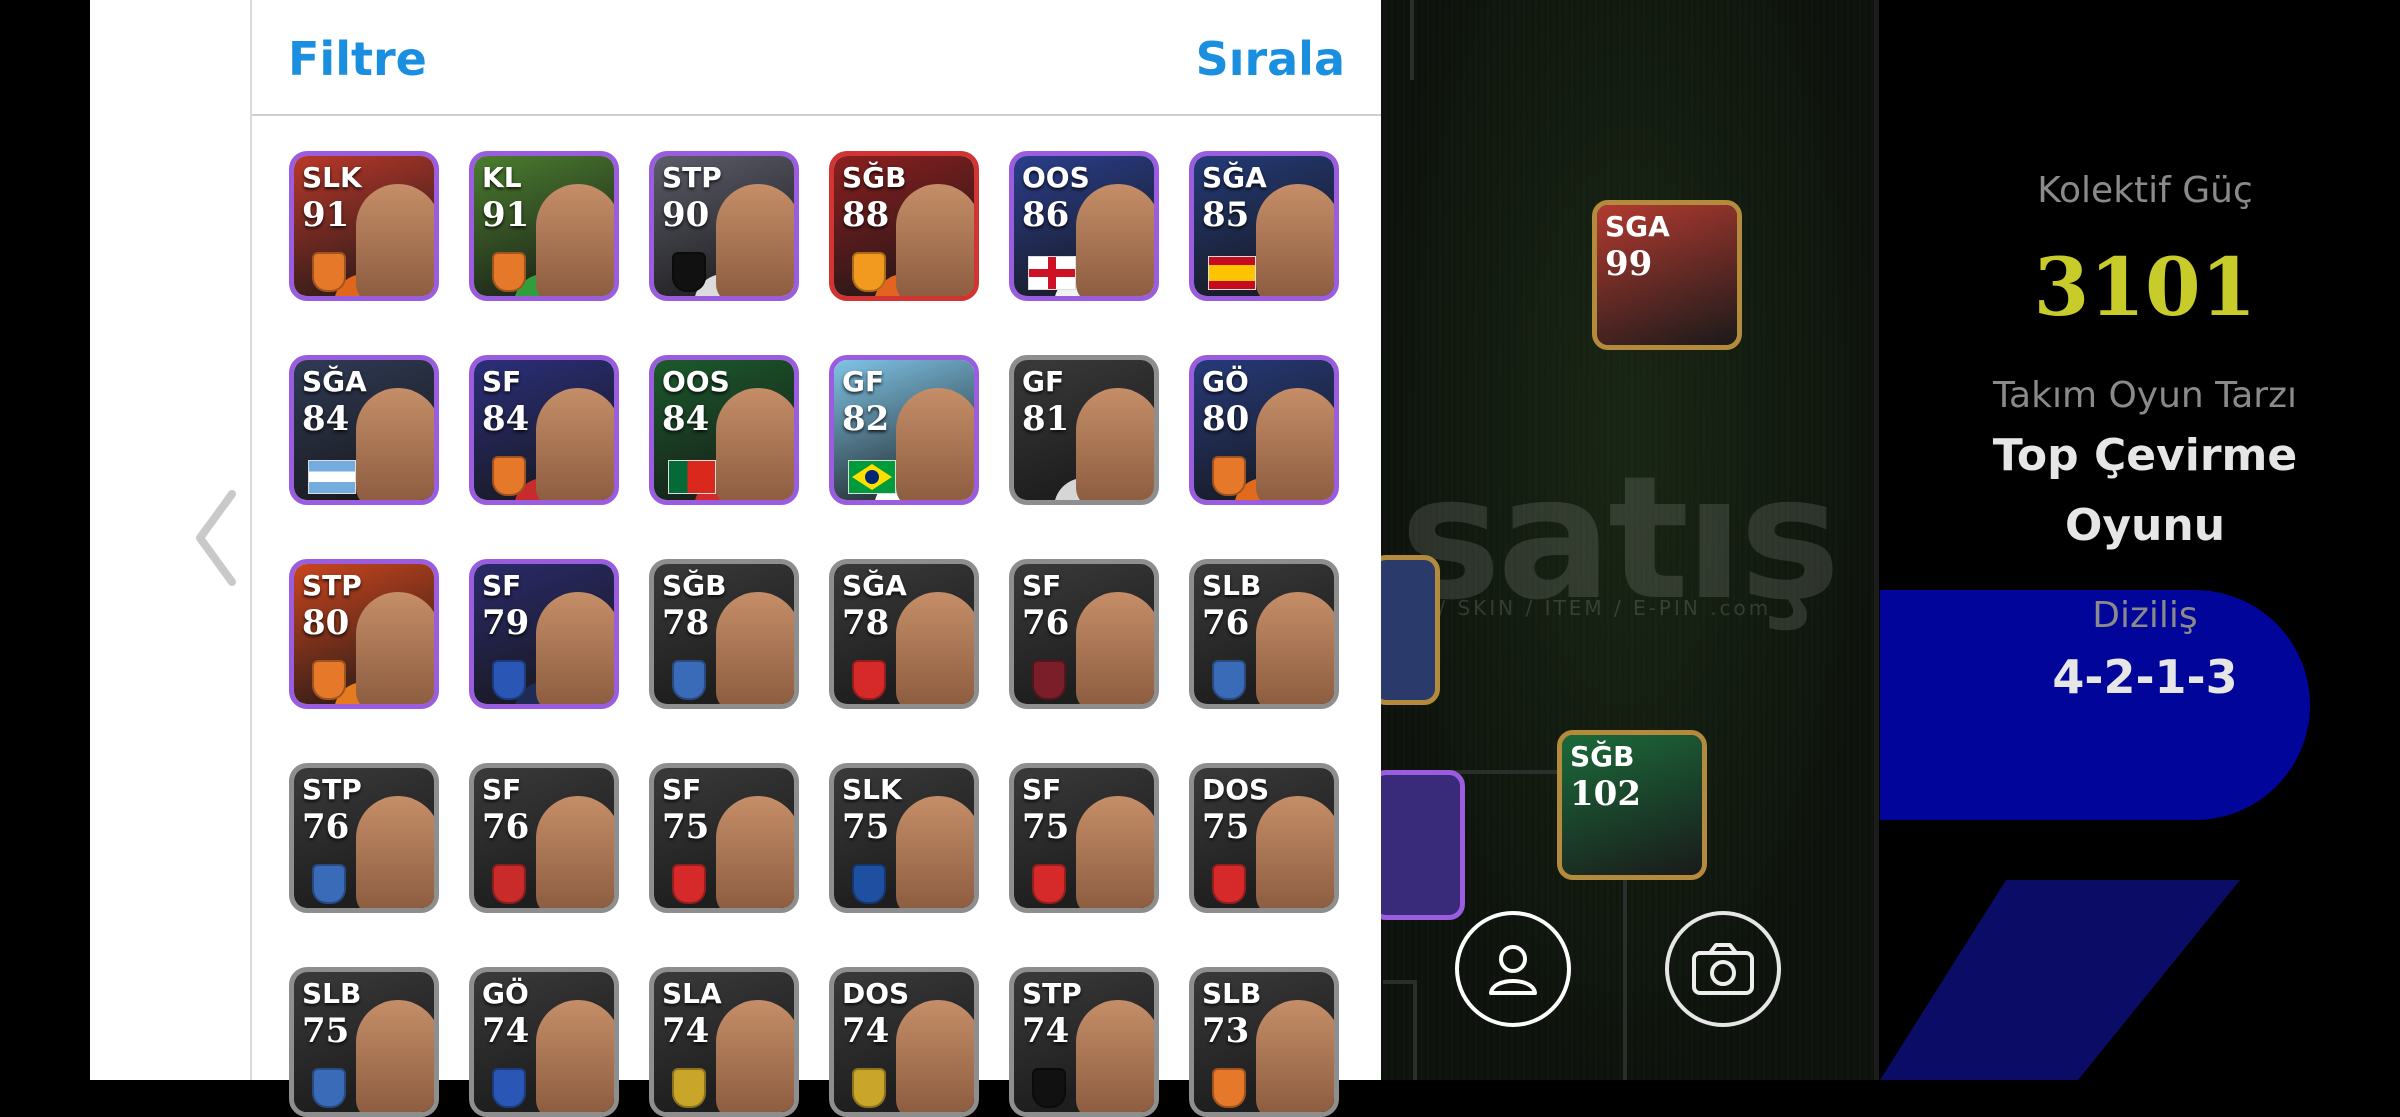  Describe the element at coordinates (544, 430) in the screenshot. I see `player-card: SF 84` at that location.